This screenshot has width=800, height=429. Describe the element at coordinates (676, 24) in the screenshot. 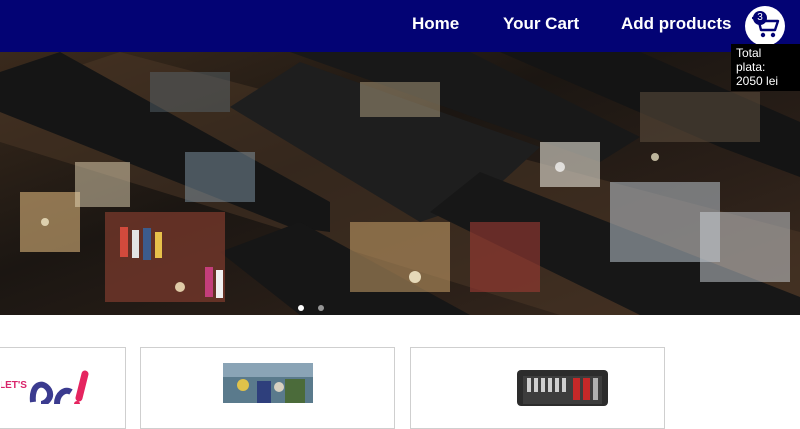

I see `nav-add-products-link: Add products` at that location.